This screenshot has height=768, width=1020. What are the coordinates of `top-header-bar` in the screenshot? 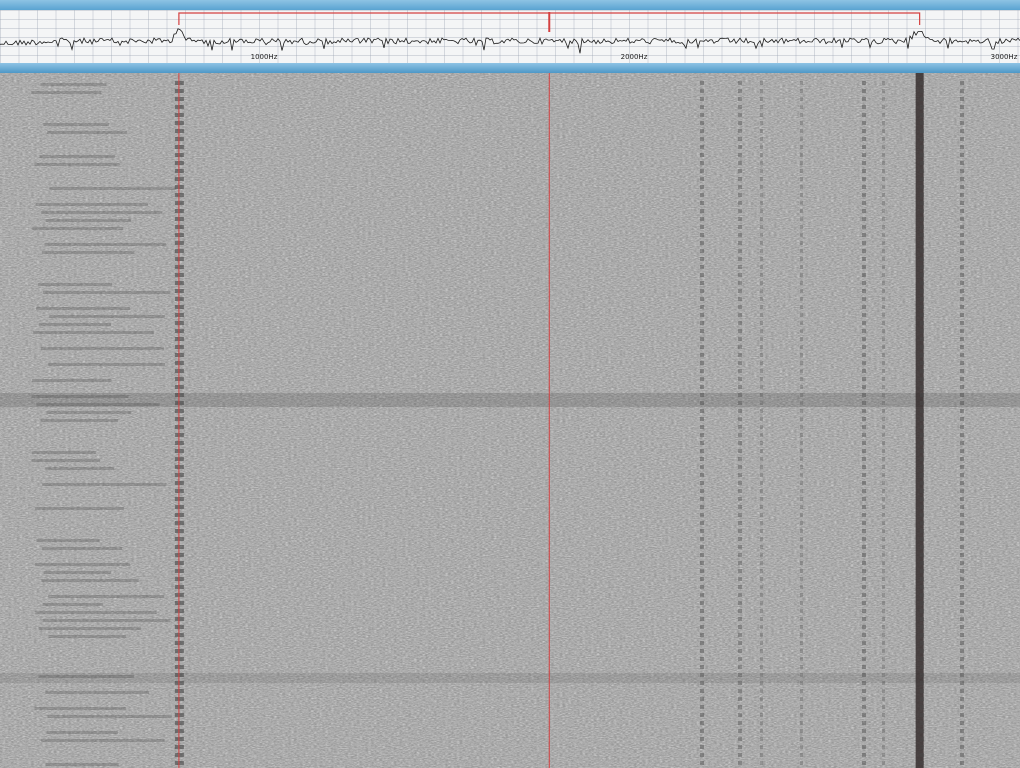 It's located at (510, 5).